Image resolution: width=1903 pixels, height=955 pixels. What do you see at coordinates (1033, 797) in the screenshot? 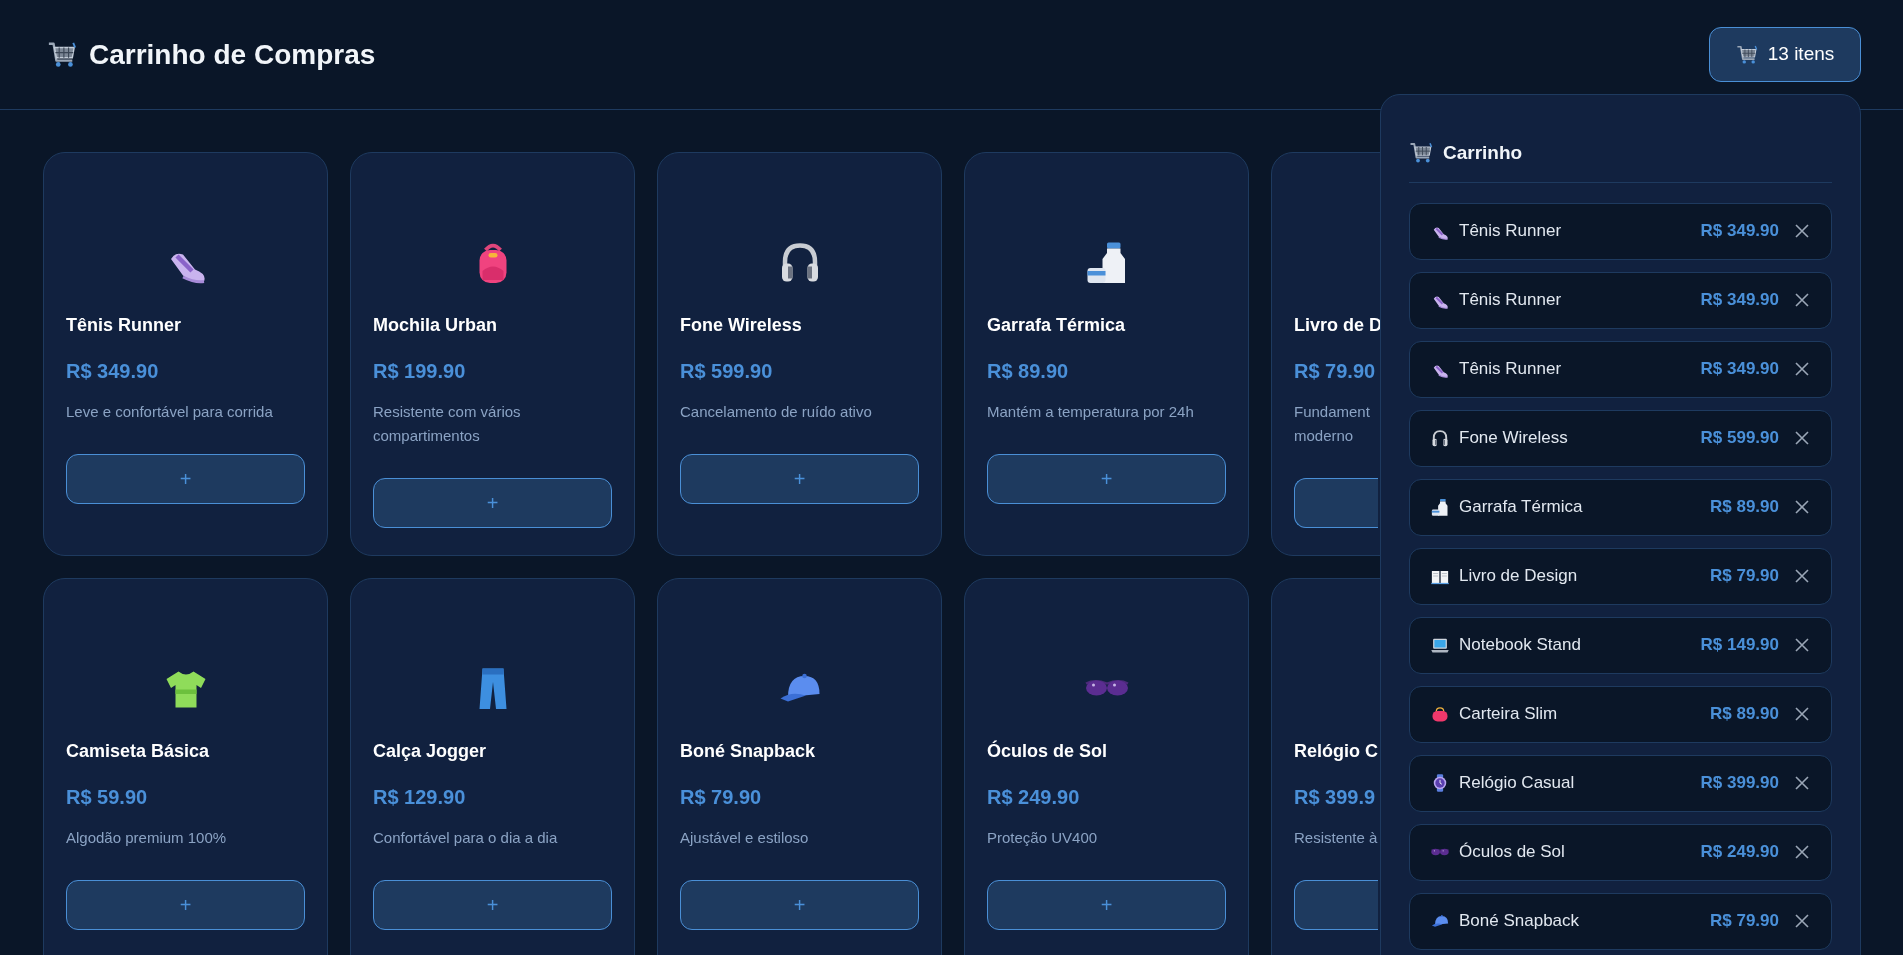
I see `product-price: R$ 249.90` at bounding box center [1033, 797].